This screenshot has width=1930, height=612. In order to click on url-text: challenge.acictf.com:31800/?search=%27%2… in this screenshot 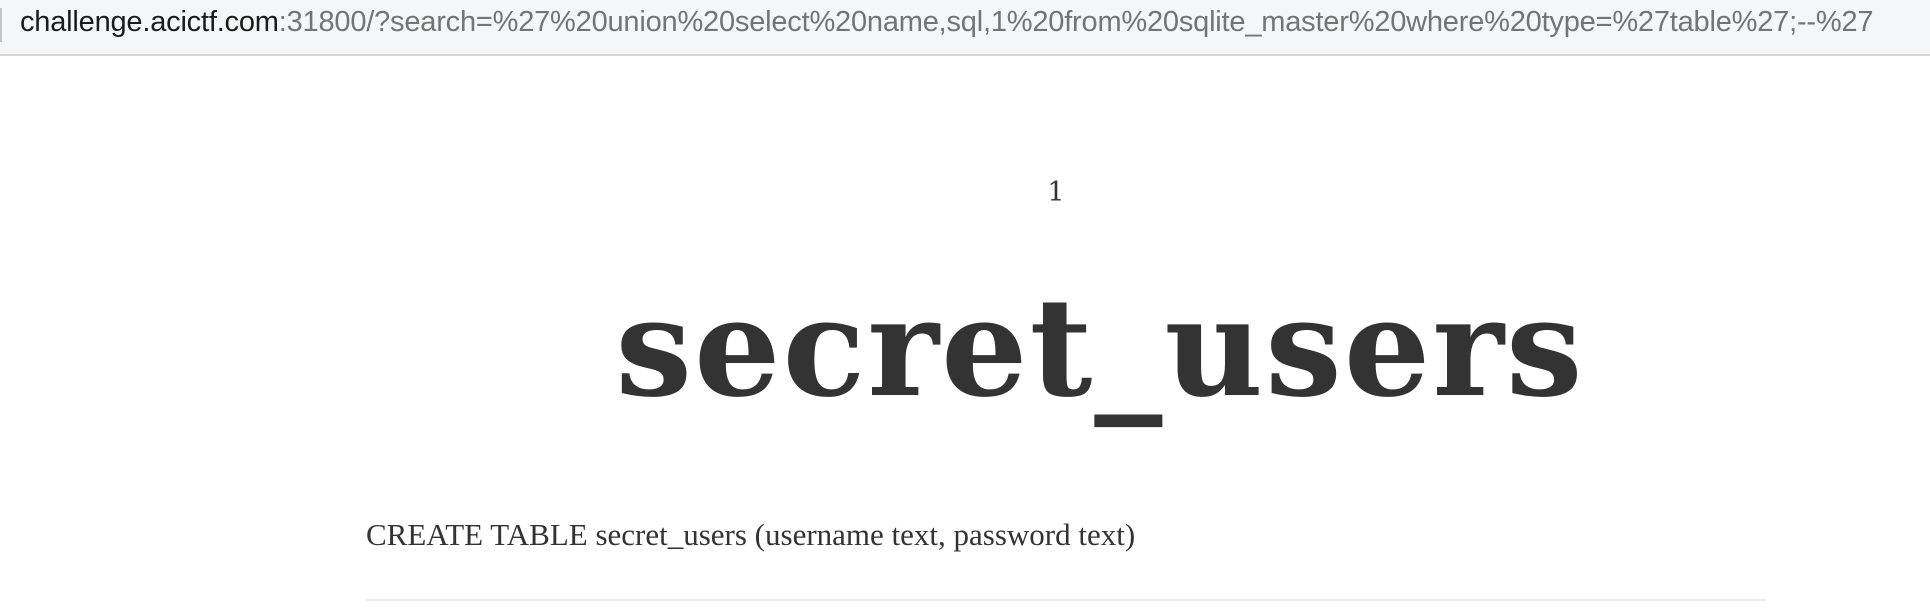, I will do `click(947, 22)`.